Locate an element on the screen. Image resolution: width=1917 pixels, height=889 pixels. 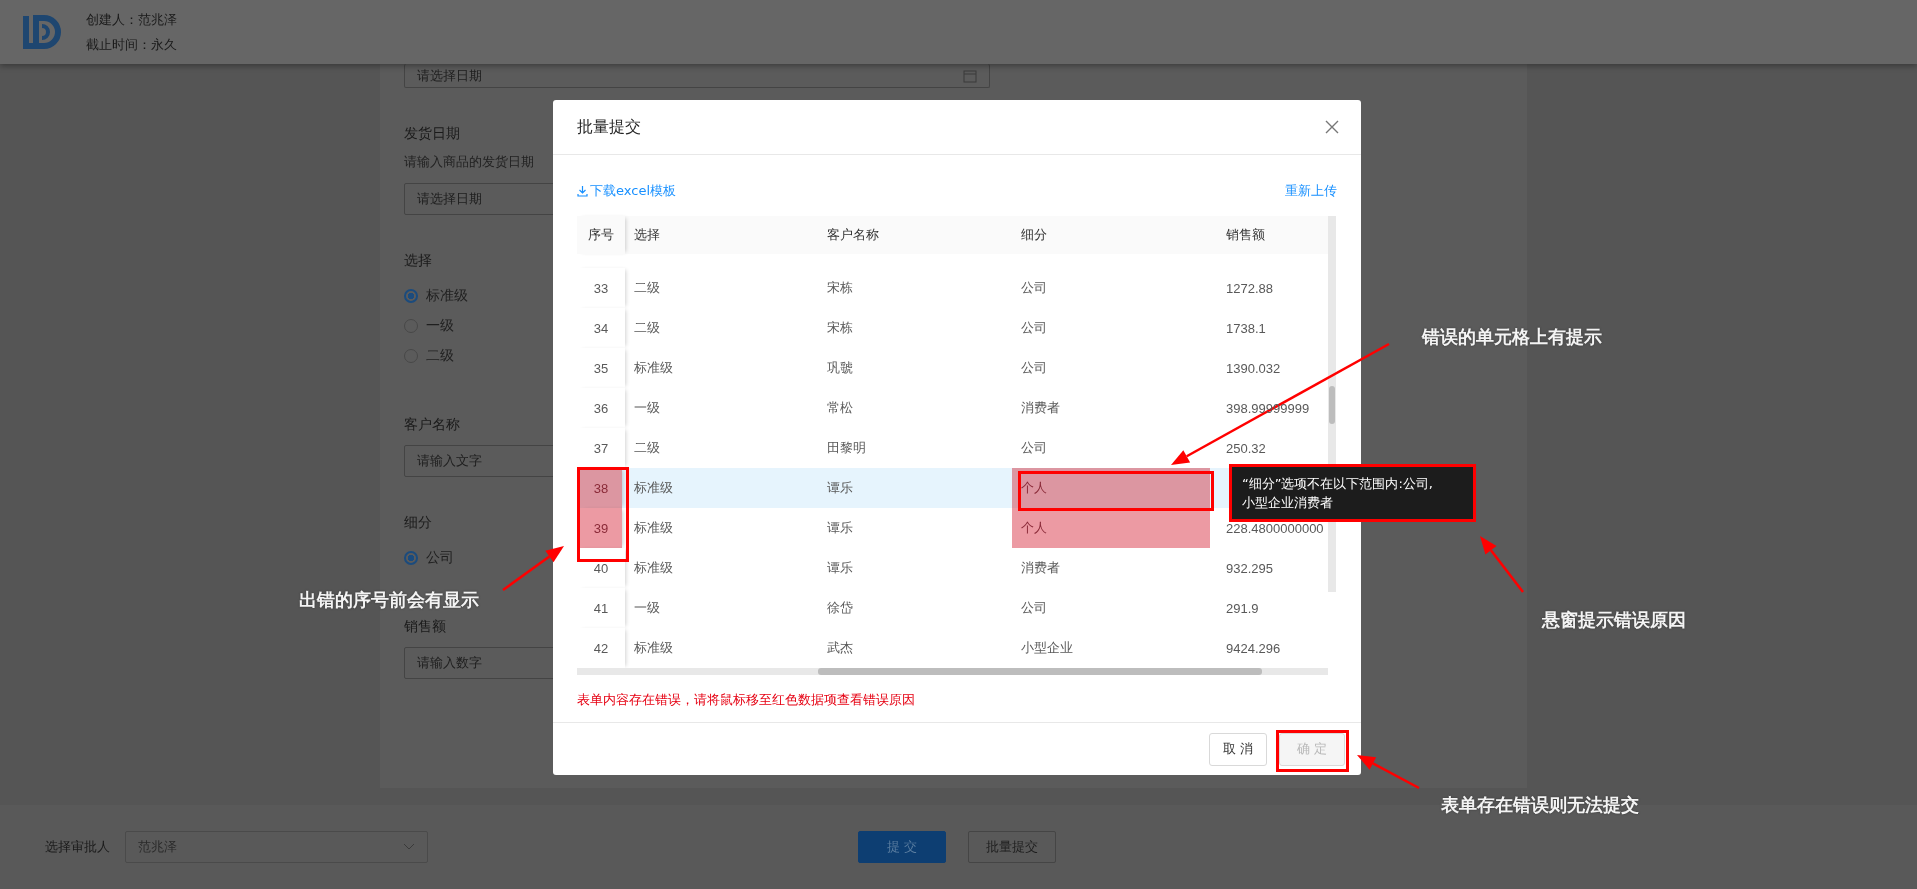
table-row: 42 标准级 武杰 小型企业 9424.296 is located at coordinates (952, 648).